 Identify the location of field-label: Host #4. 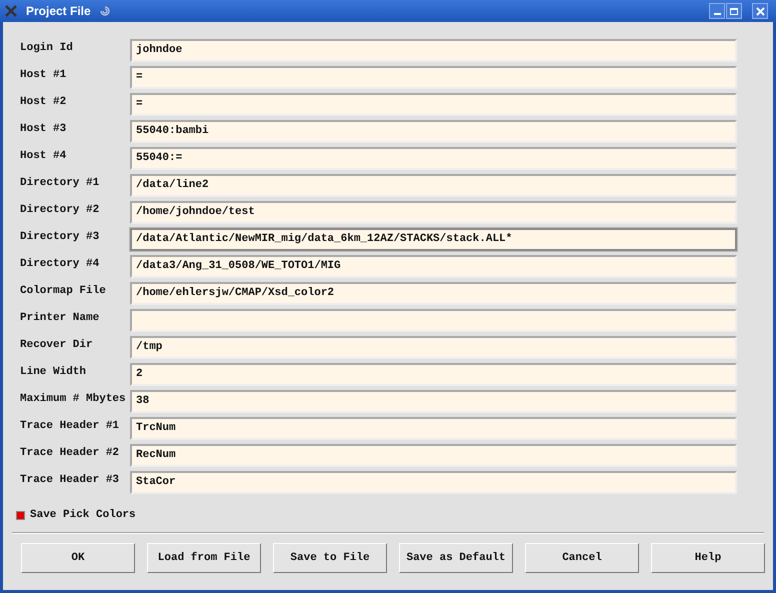
(43, 156).